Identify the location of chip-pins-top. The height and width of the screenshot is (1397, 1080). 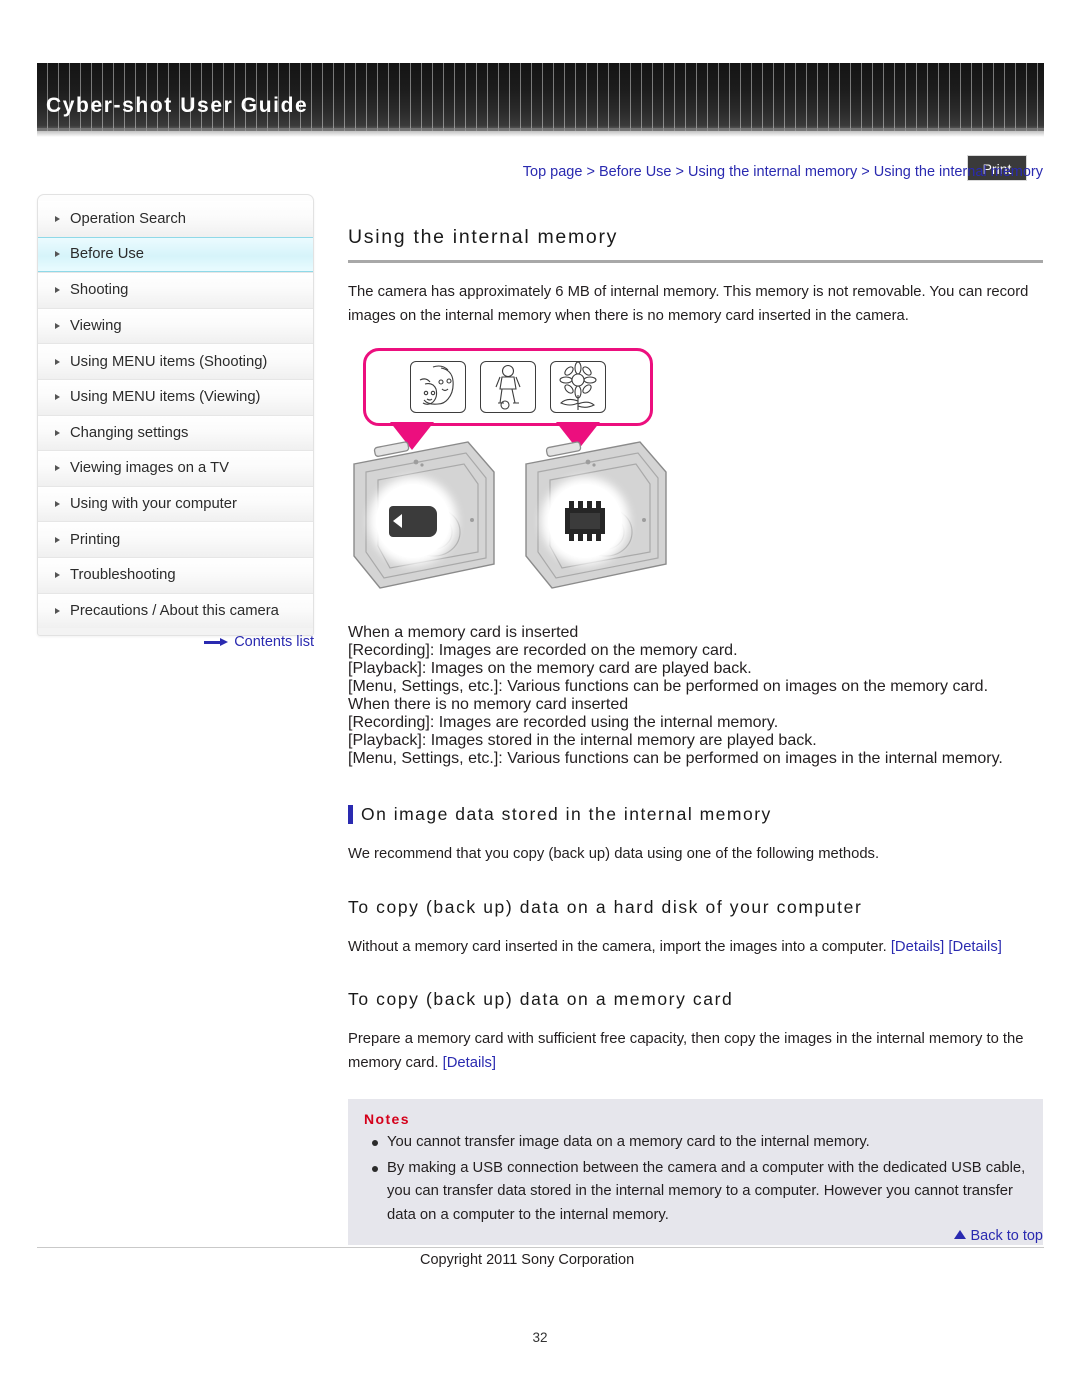
(585, 504).